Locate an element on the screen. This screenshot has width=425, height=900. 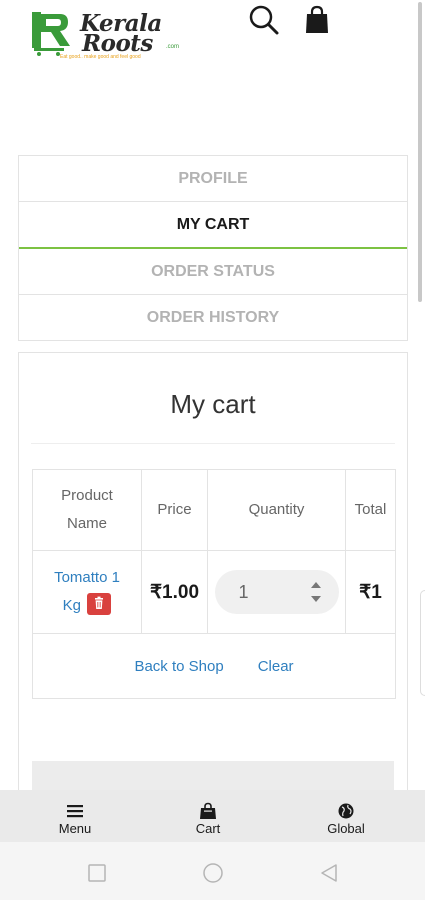
search-icon is located at coordinates (264, 20).